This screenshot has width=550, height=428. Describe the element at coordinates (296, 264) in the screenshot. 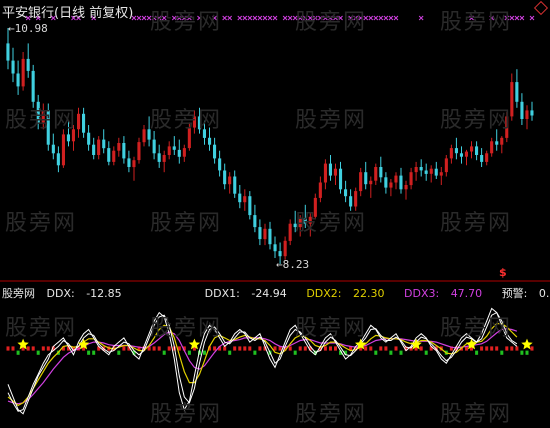

I see `low-price-value: 8.23` at that location.